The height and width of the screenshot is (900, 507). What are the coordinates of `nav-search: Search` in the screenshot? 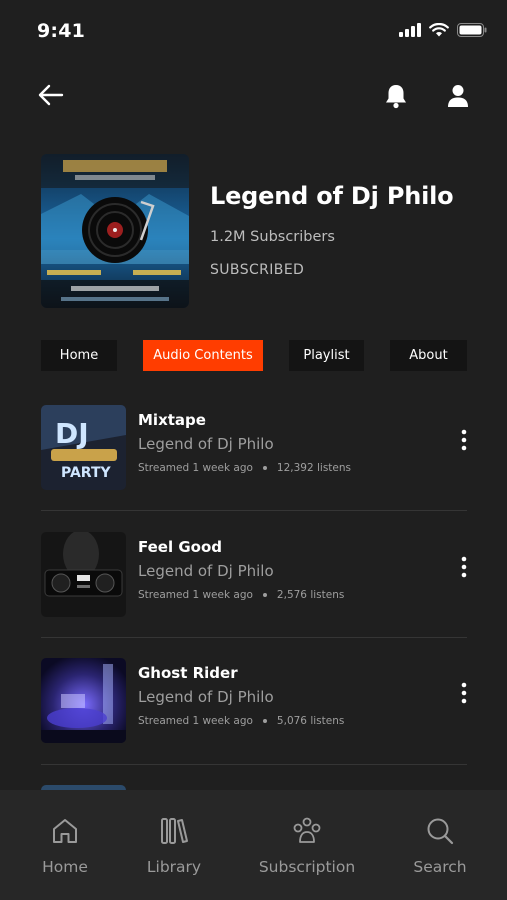 It's located at (440, 845).